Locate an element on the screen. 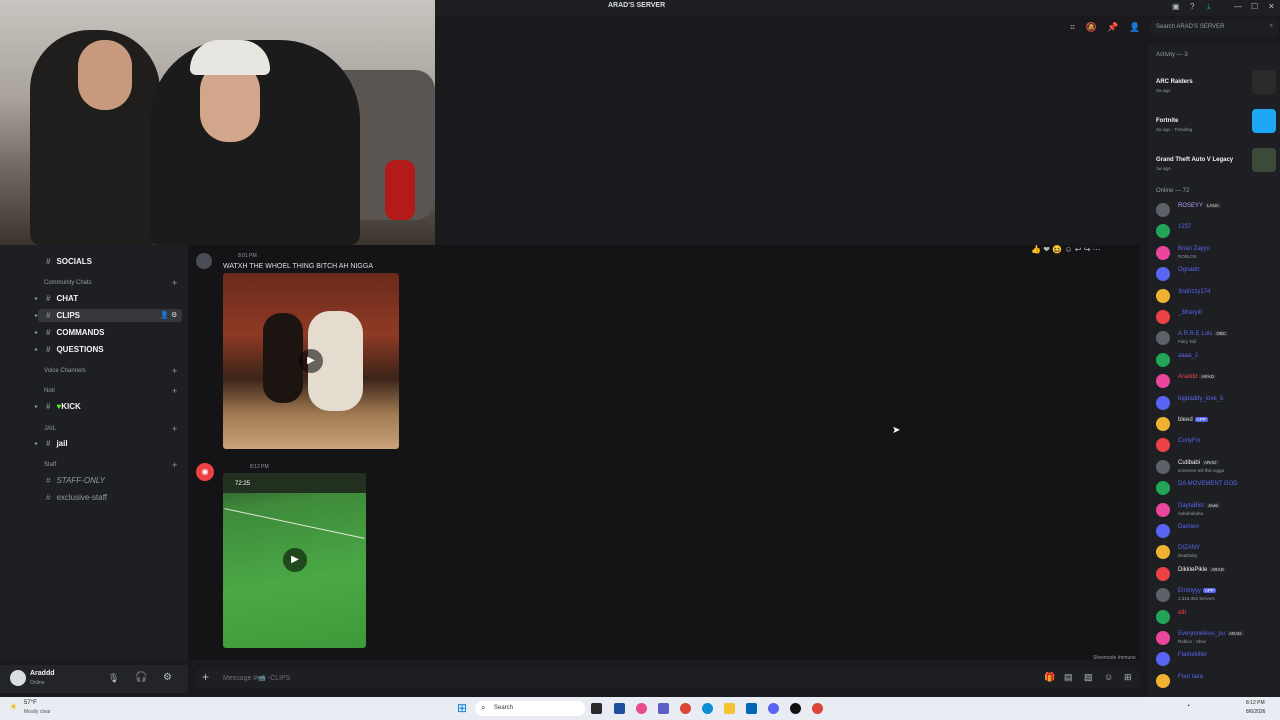  message-composer: + Message #📹 -CLIPS 🎁 ▤ ▧ ☺ ⊞ is located at coordinates (668, 678).